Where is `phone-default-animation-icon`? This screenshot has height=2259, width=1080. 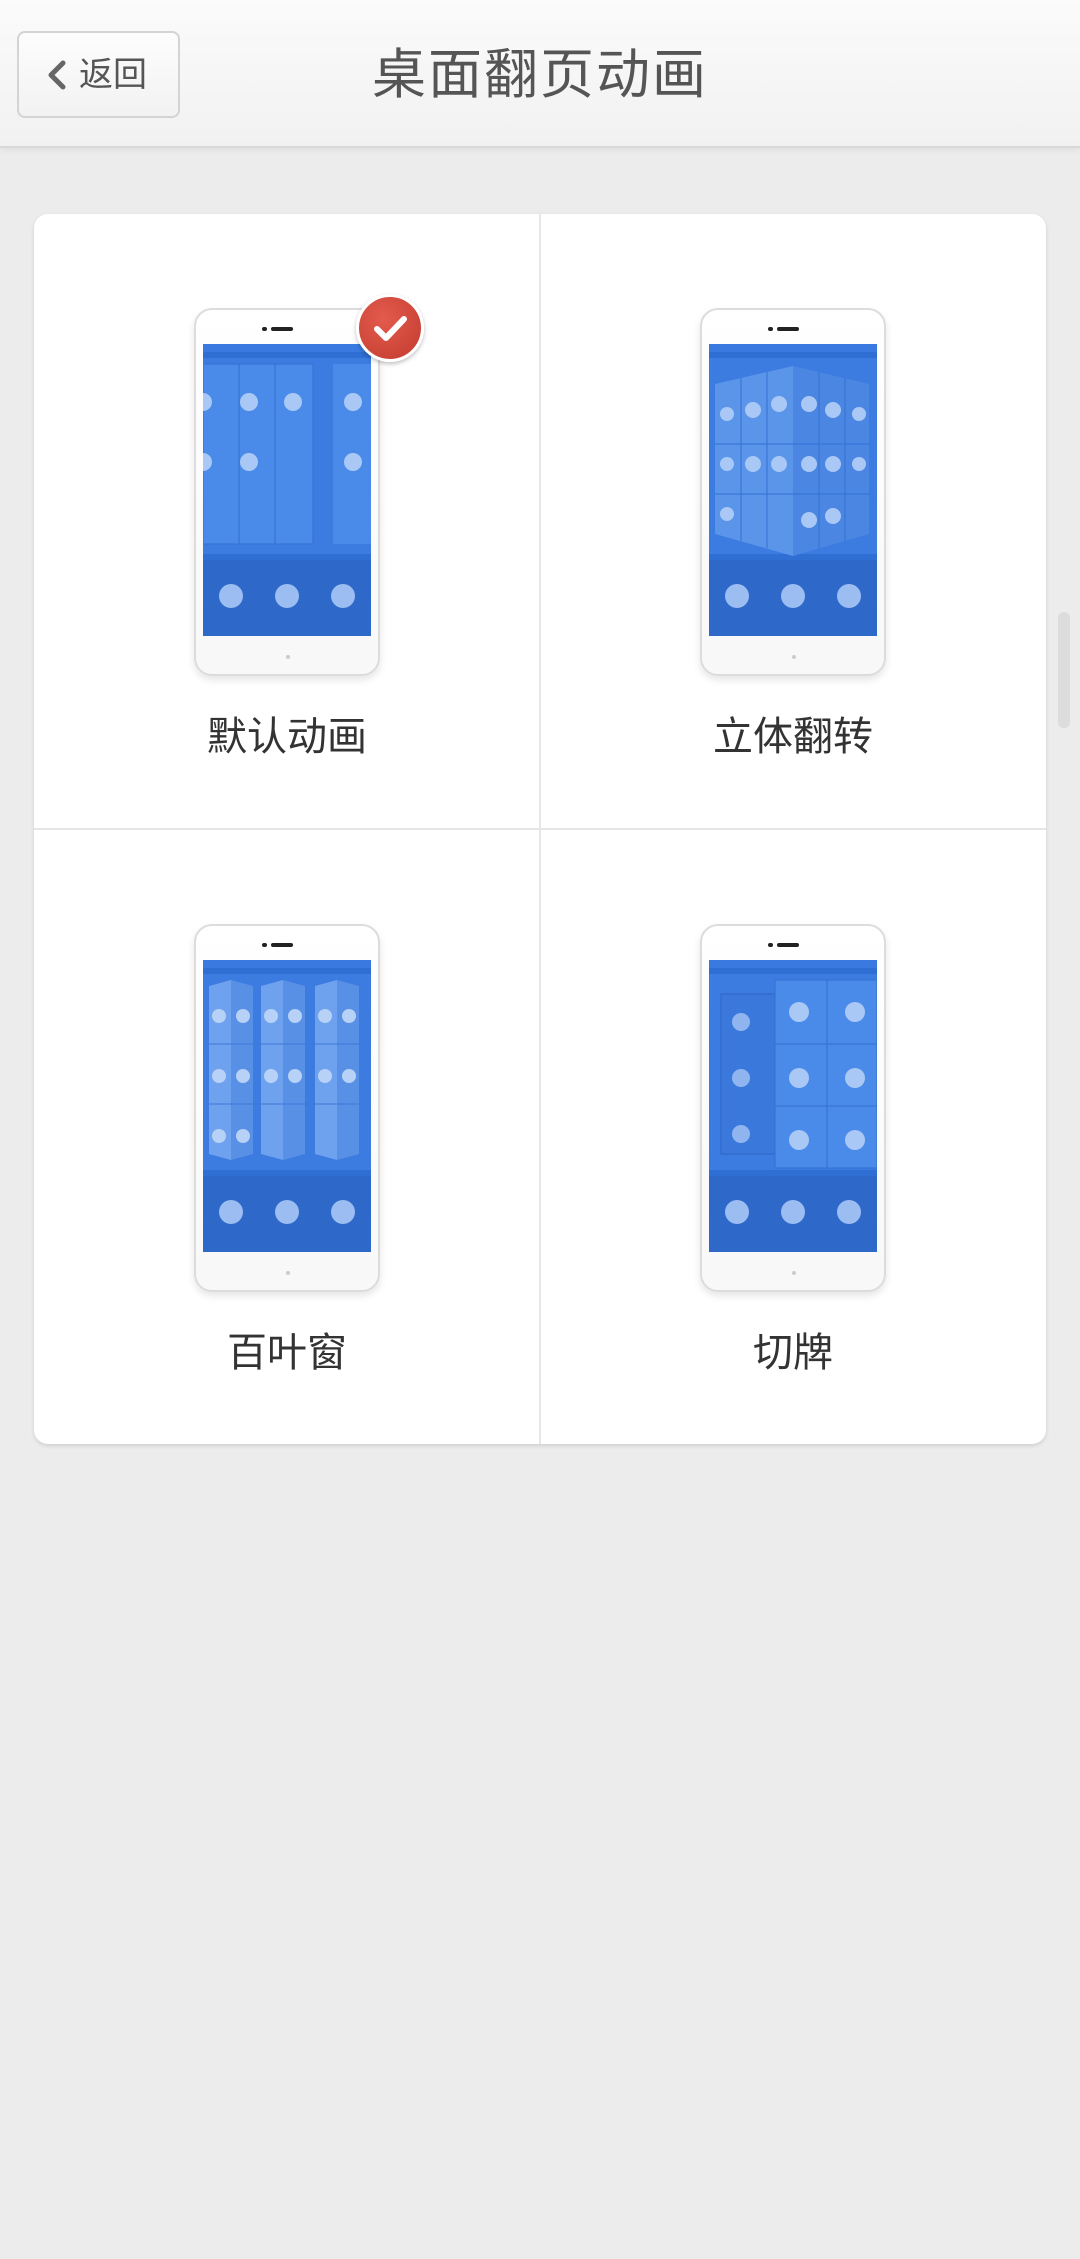
phone-default-animation-icon is located at coordinates (287, 492).